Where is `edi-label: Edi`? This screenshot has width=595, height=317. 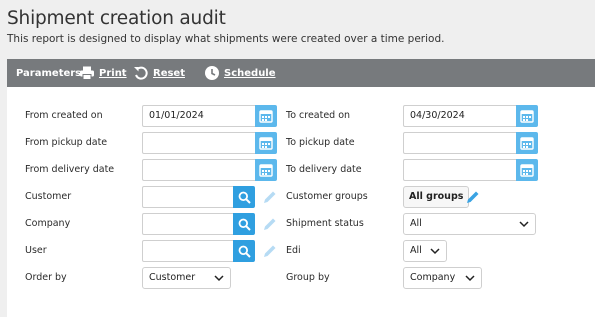 edi-label: Edi is located at coordinates (293, 250).